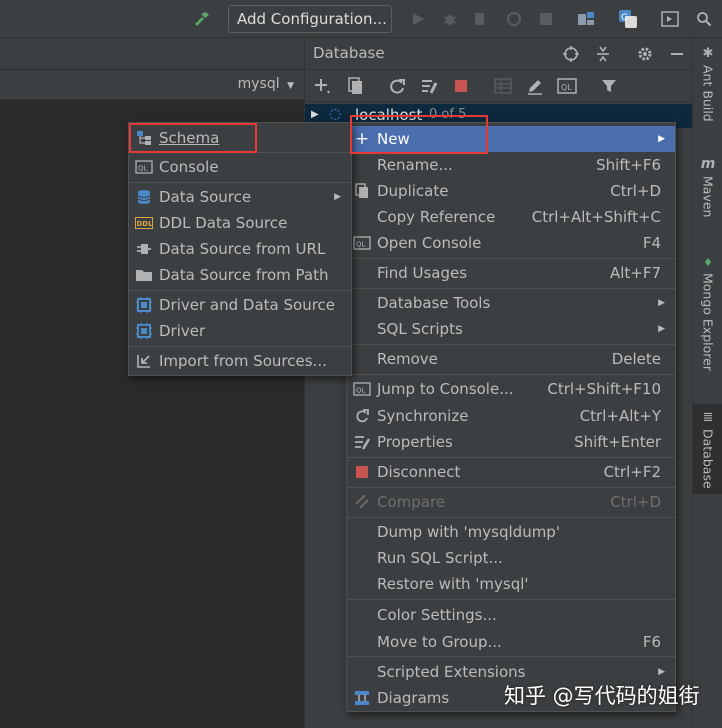 The image size is (722, 728). Describe the element at coordinates (240, 275) in the screenshot. I see `submenu-item-data-source-from-path: Data Source from Path` at that location.